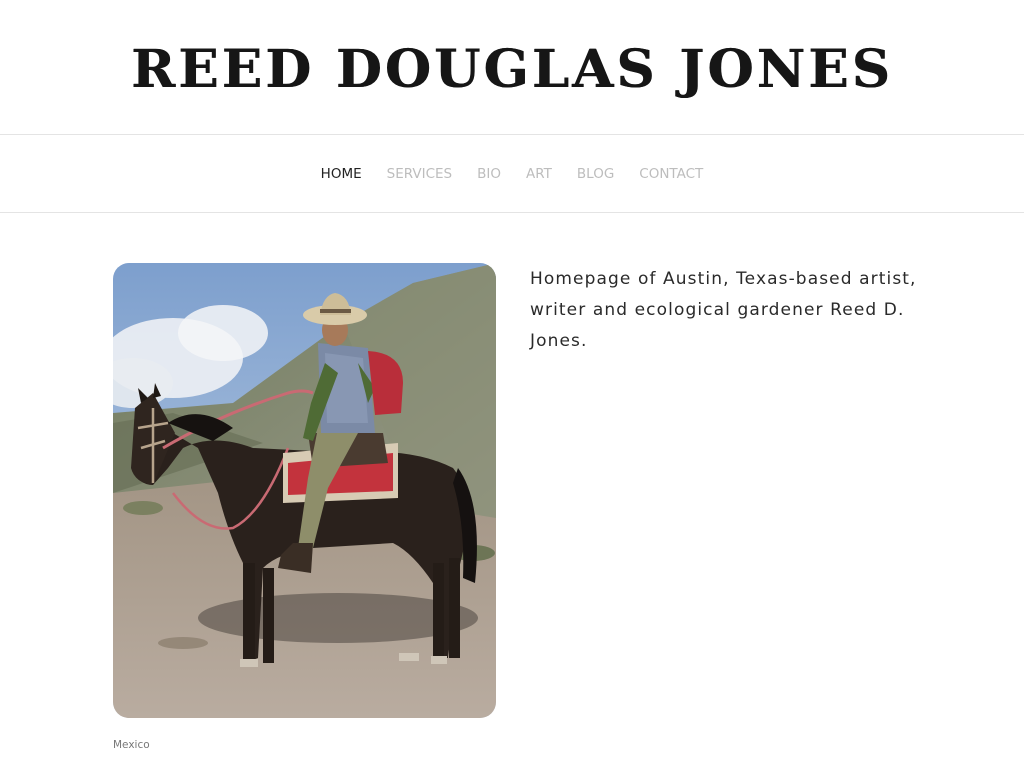 Image resolution: width=1024 pixels, height=769 pixels. Describe the element at coordinates (341, 174) in the screenshot. I see `nav-item-home: HOME` at that location.